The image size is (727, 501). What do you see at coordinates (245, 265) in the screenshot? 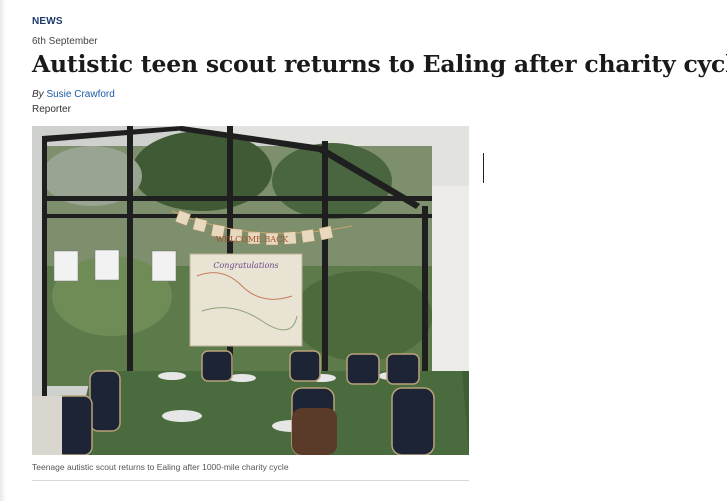
I see `sign-text: Congratulations` at bounding box center [245, 265].